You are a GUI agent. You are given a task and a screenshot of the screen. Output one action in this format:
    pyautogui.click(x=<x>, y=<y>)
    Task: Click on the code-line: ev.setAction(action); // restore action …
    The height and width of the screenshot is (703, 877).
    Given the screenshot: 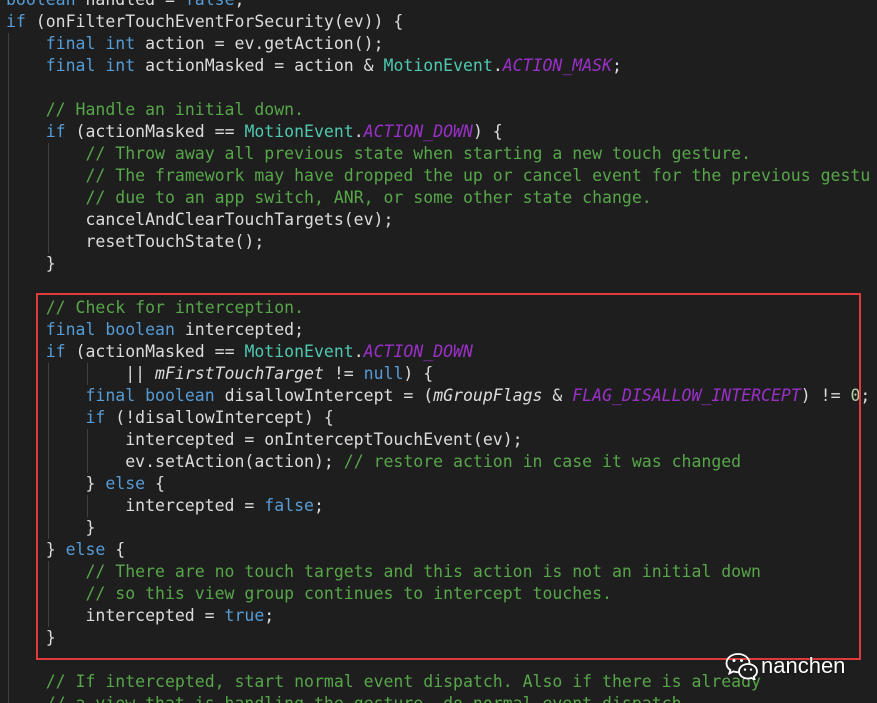 What is the action you would take?
    pyautogui.click(x=441, y=462)
    